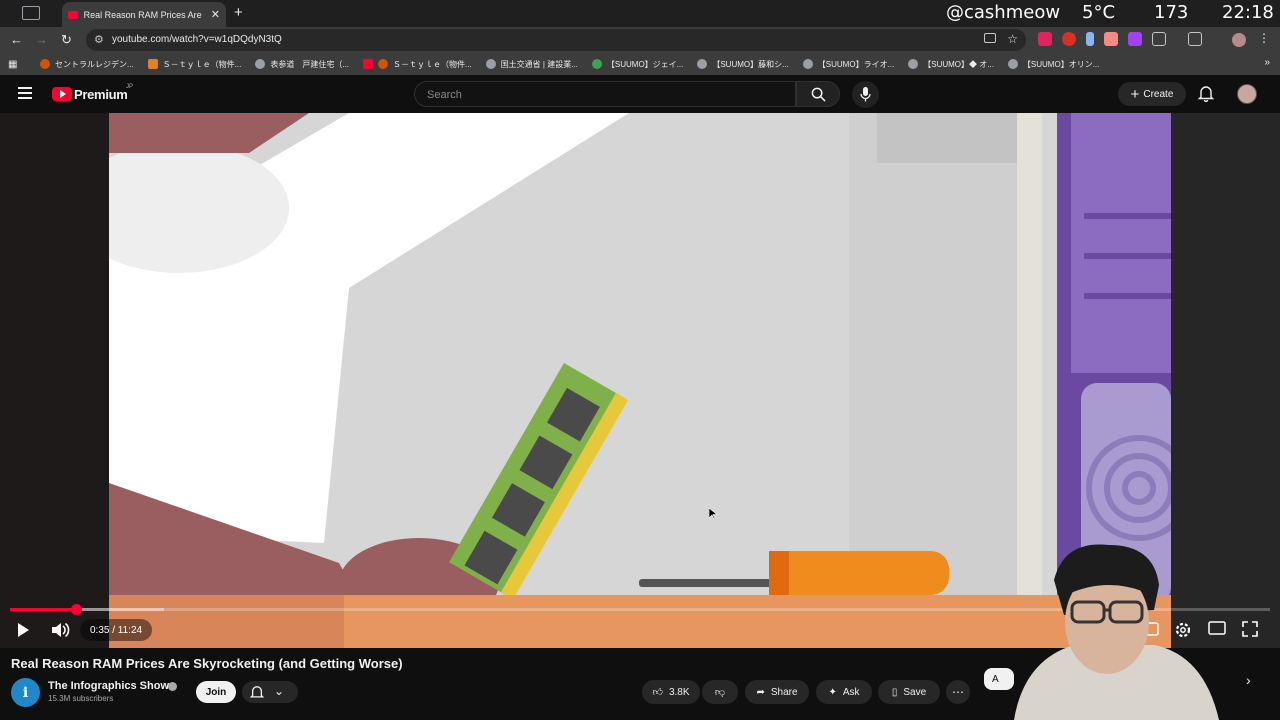 This screenshot has height=720, width=1280. What do you see at coordinates (25, 692) in the screenshot?
I see `channel-avatar: i` at bounding box center [25, 692].